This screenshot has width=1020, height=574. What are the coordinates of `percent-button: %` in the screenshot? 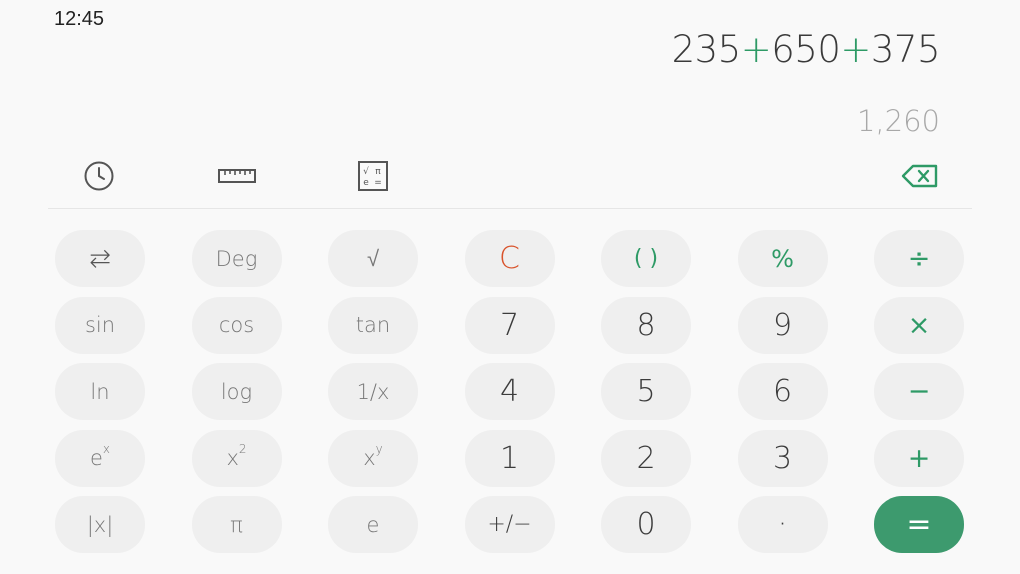 It's located at (782, 258).